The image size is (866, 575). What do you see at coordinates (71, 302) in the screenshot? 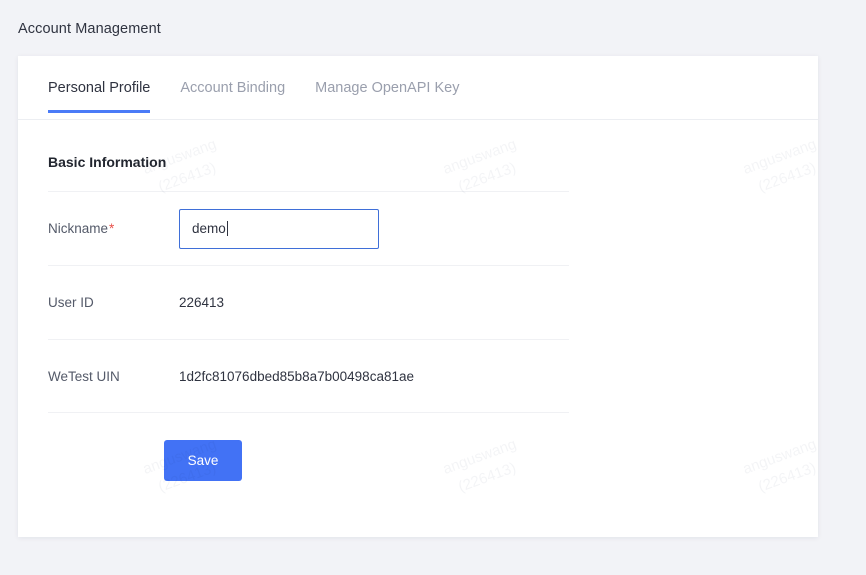
I see `user-id-label: User ID` at bounding box center [71, 302].